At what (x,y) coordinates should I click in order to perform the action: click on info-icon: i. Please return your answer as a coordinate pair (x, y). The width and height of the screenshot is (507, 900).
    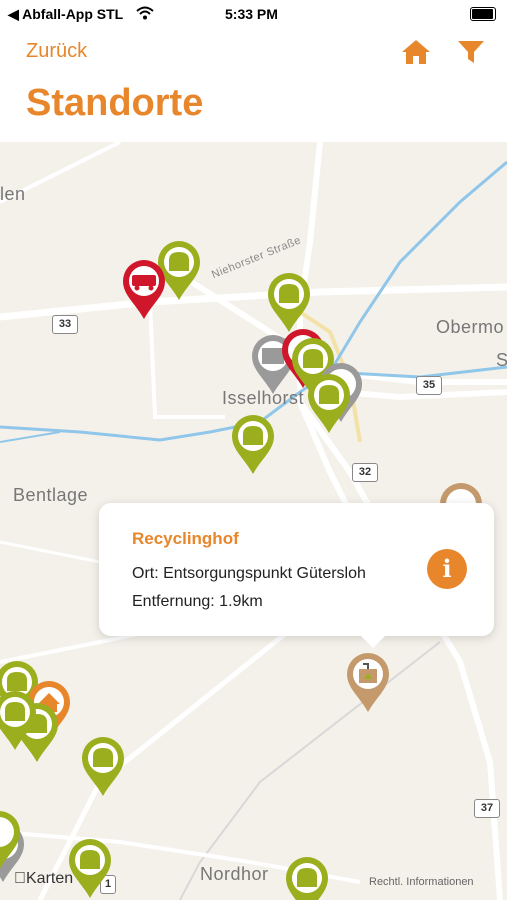
    Looking at the image, I should click on (447, 569).